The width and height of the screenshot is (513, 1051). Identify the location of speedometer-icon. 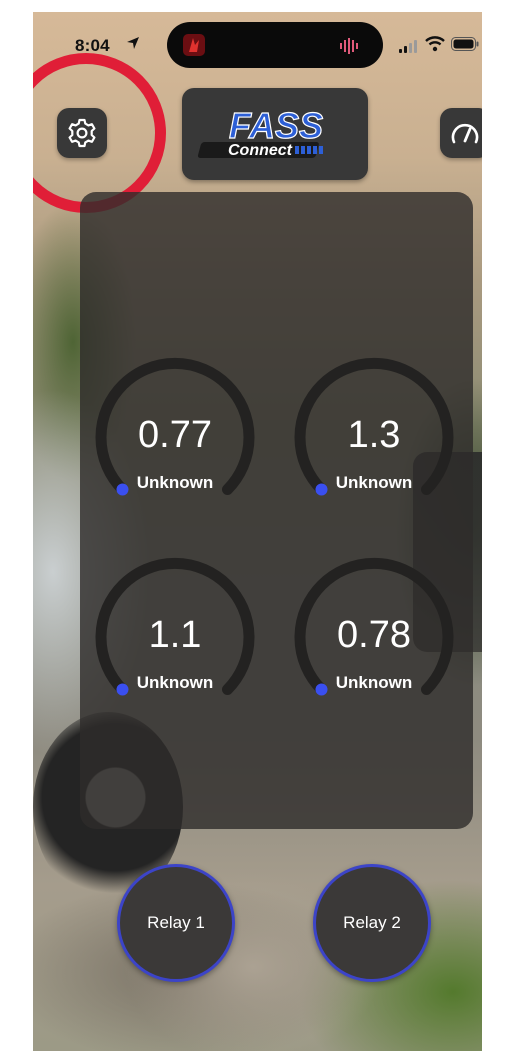
(465, 133).